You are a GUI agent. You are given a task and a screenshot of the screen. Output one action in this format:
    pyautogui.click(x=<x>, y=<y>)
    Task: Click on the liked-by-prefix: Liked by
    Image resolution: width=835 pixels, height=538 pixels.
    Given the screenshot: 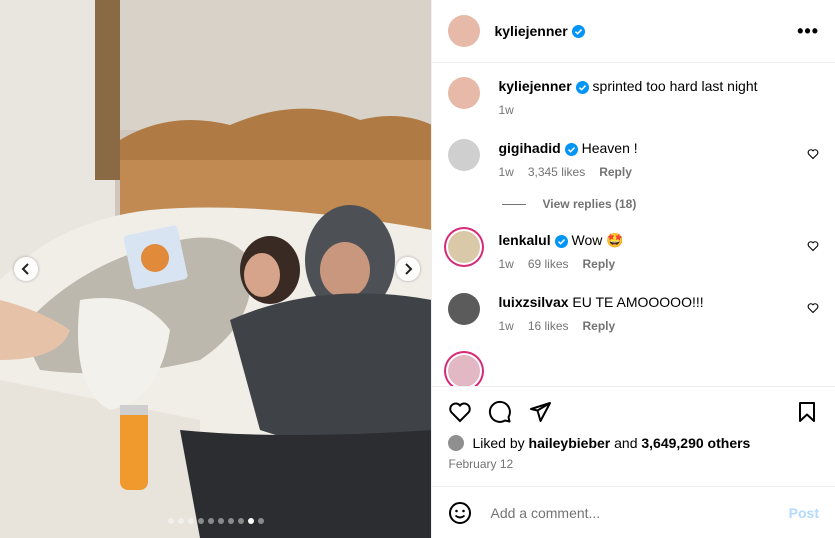 What is the action you would take?
    pyautogui.click(x=498, y=443)
    